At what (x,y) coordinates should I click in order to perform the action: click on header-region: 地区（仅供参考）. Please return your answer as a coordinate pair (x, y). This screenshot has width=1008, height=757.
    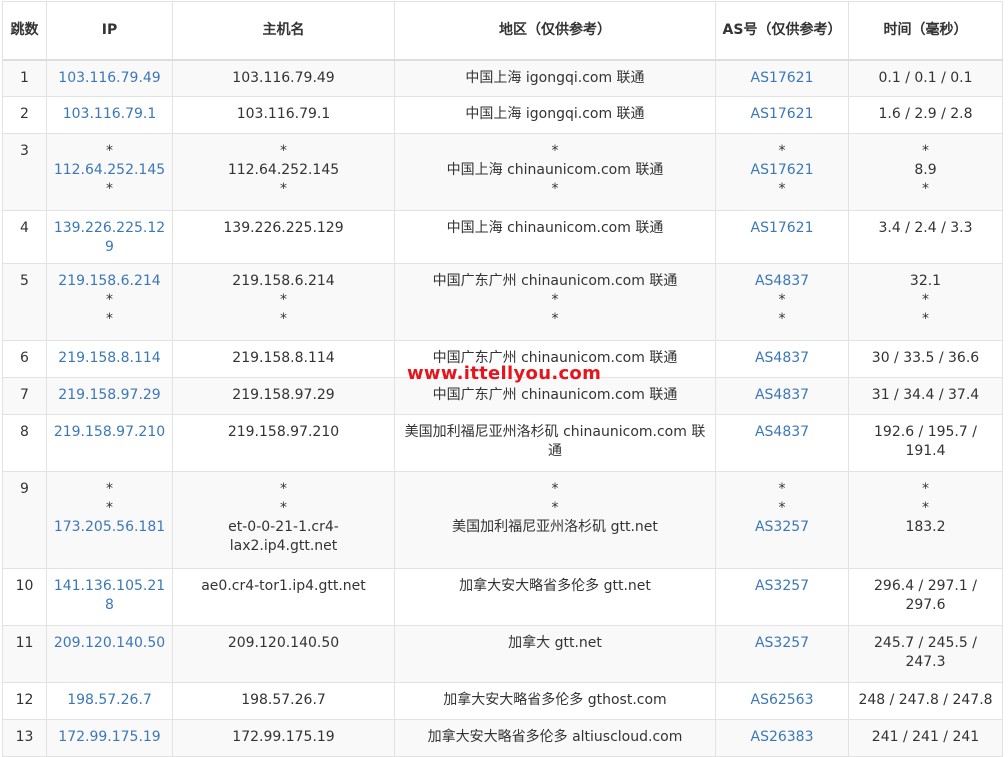
    Looking at the image, I should click on (555, 31).